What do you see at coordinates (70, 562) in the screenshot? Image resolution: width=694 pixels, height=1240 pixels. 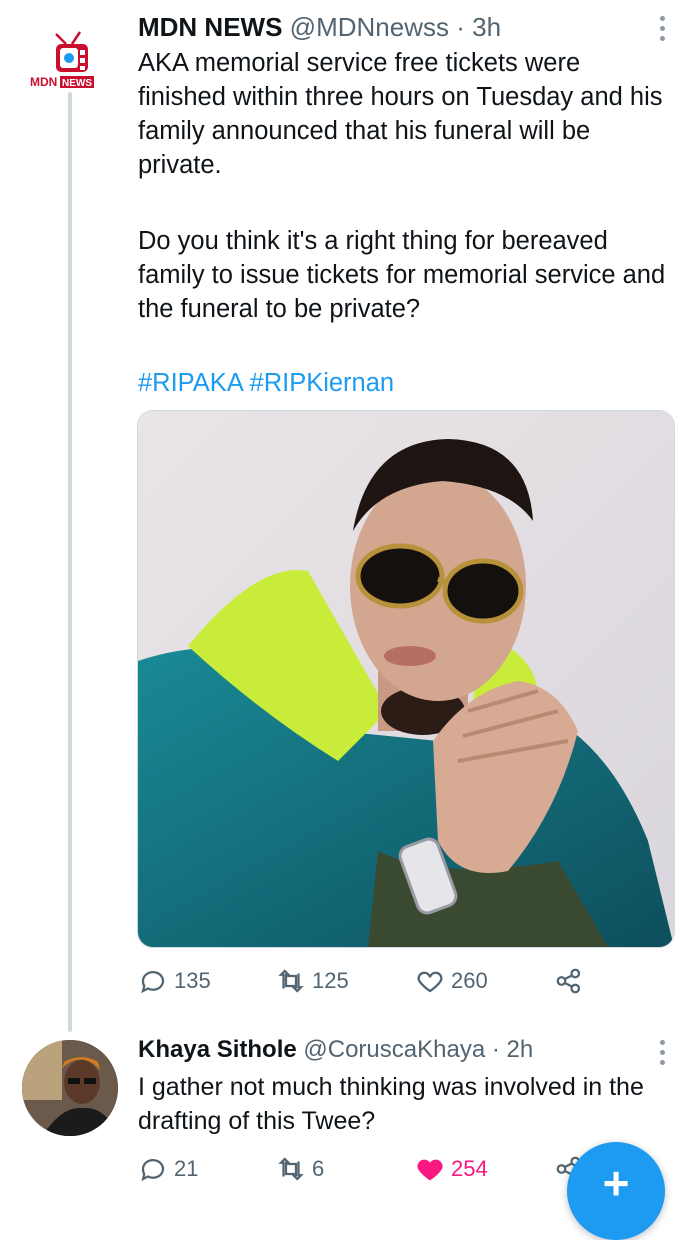 I see `thread-connector` at bounding box center [70, 562].